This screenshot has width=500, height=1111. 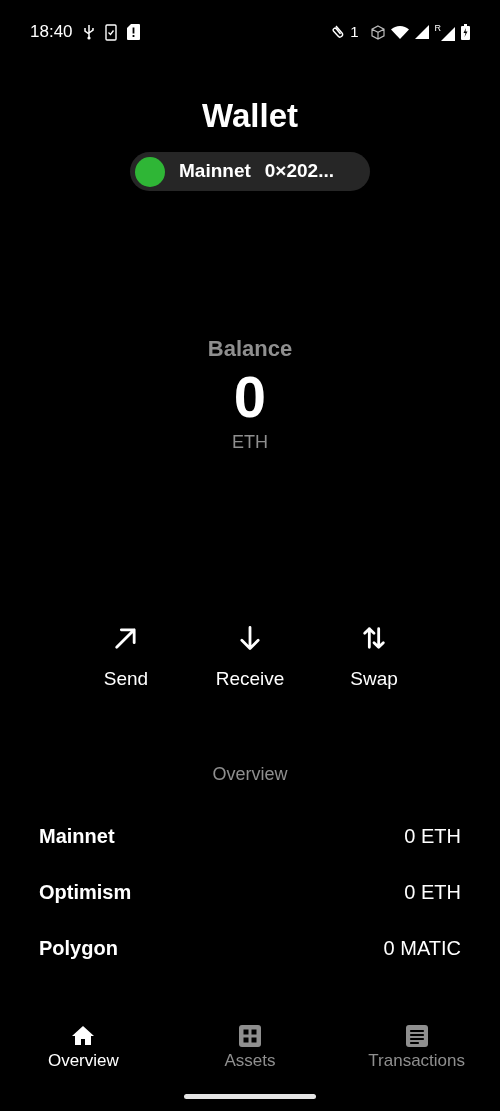 I want to click on usb-icon, so click(x=88, y=32).